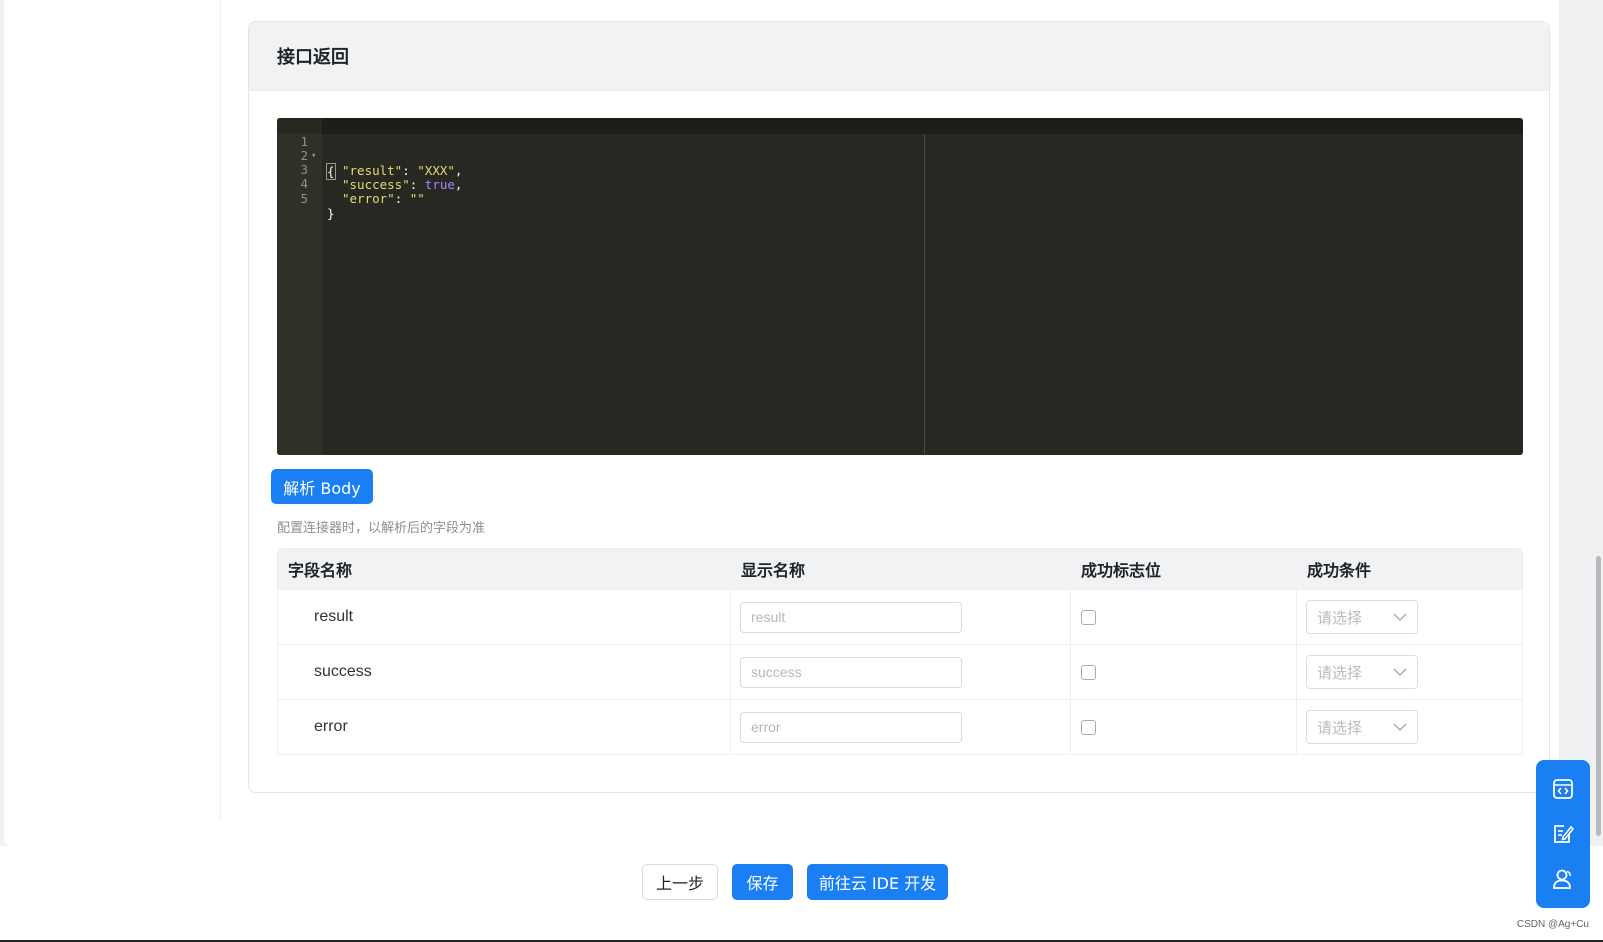  I want to click on editor-line: 5 }, so click(307, 198).